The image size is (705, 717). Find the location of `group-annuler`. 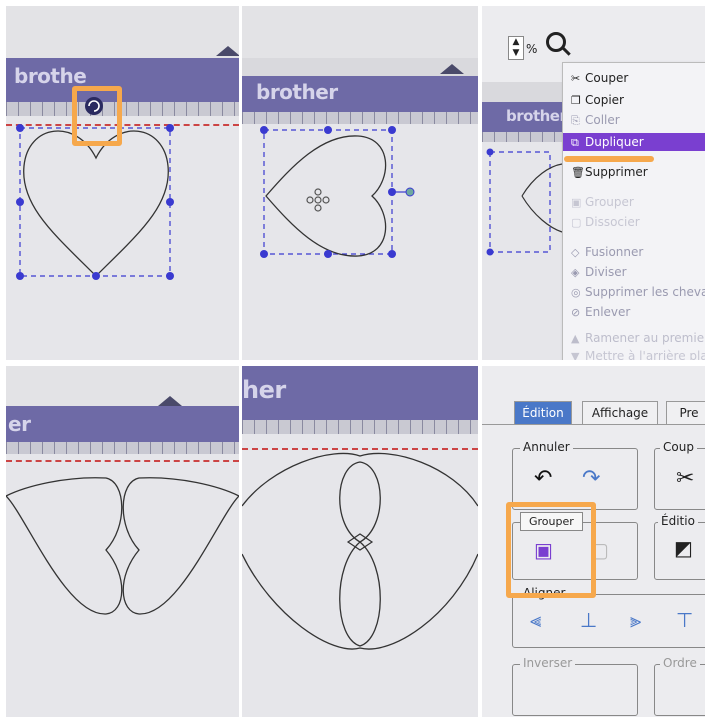

group-annuler is located at coordinates (575, 479).